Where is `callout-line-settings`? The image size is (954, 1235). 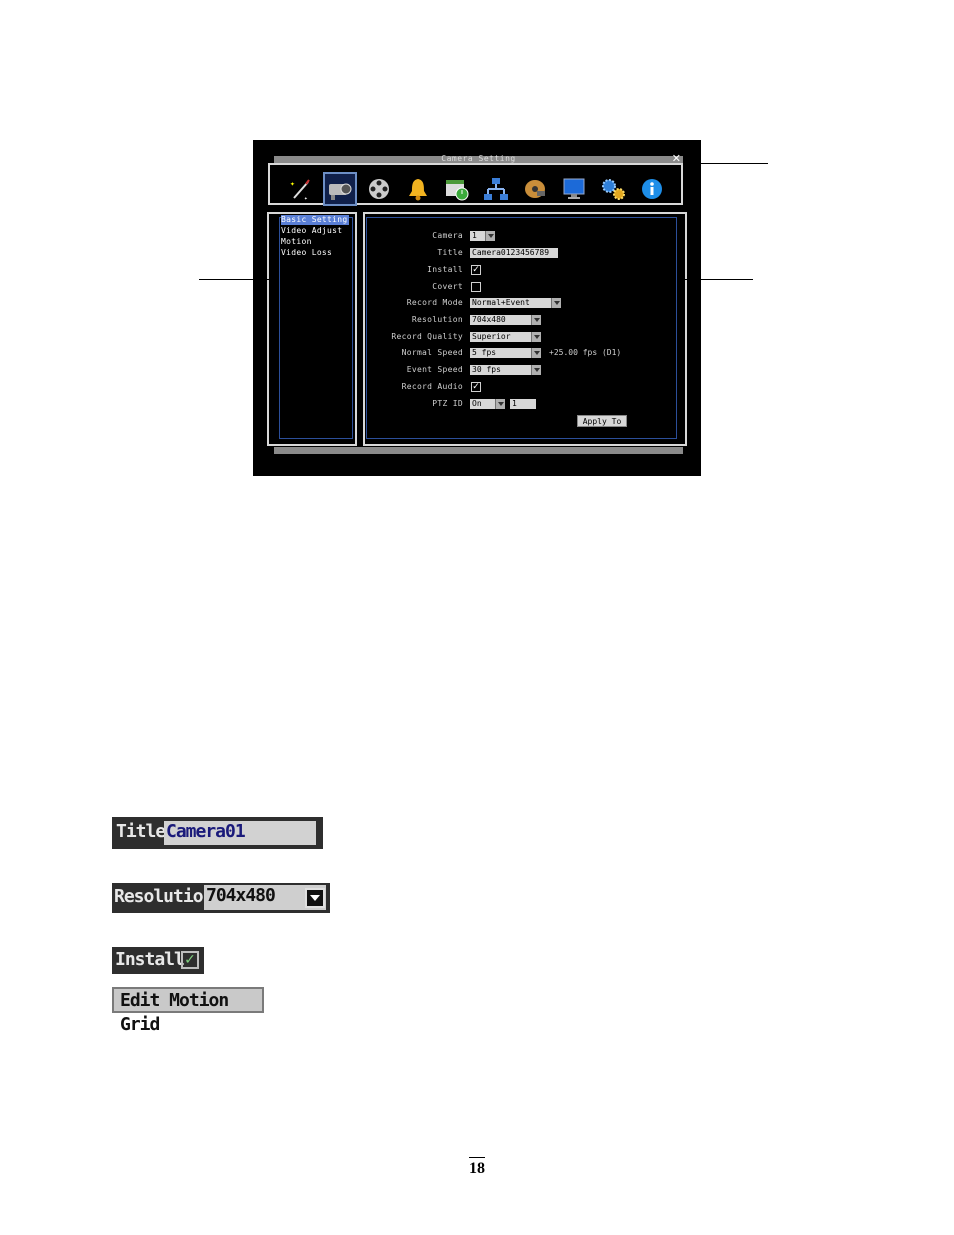 callout-line-settings is located at coordinates (719, 279).